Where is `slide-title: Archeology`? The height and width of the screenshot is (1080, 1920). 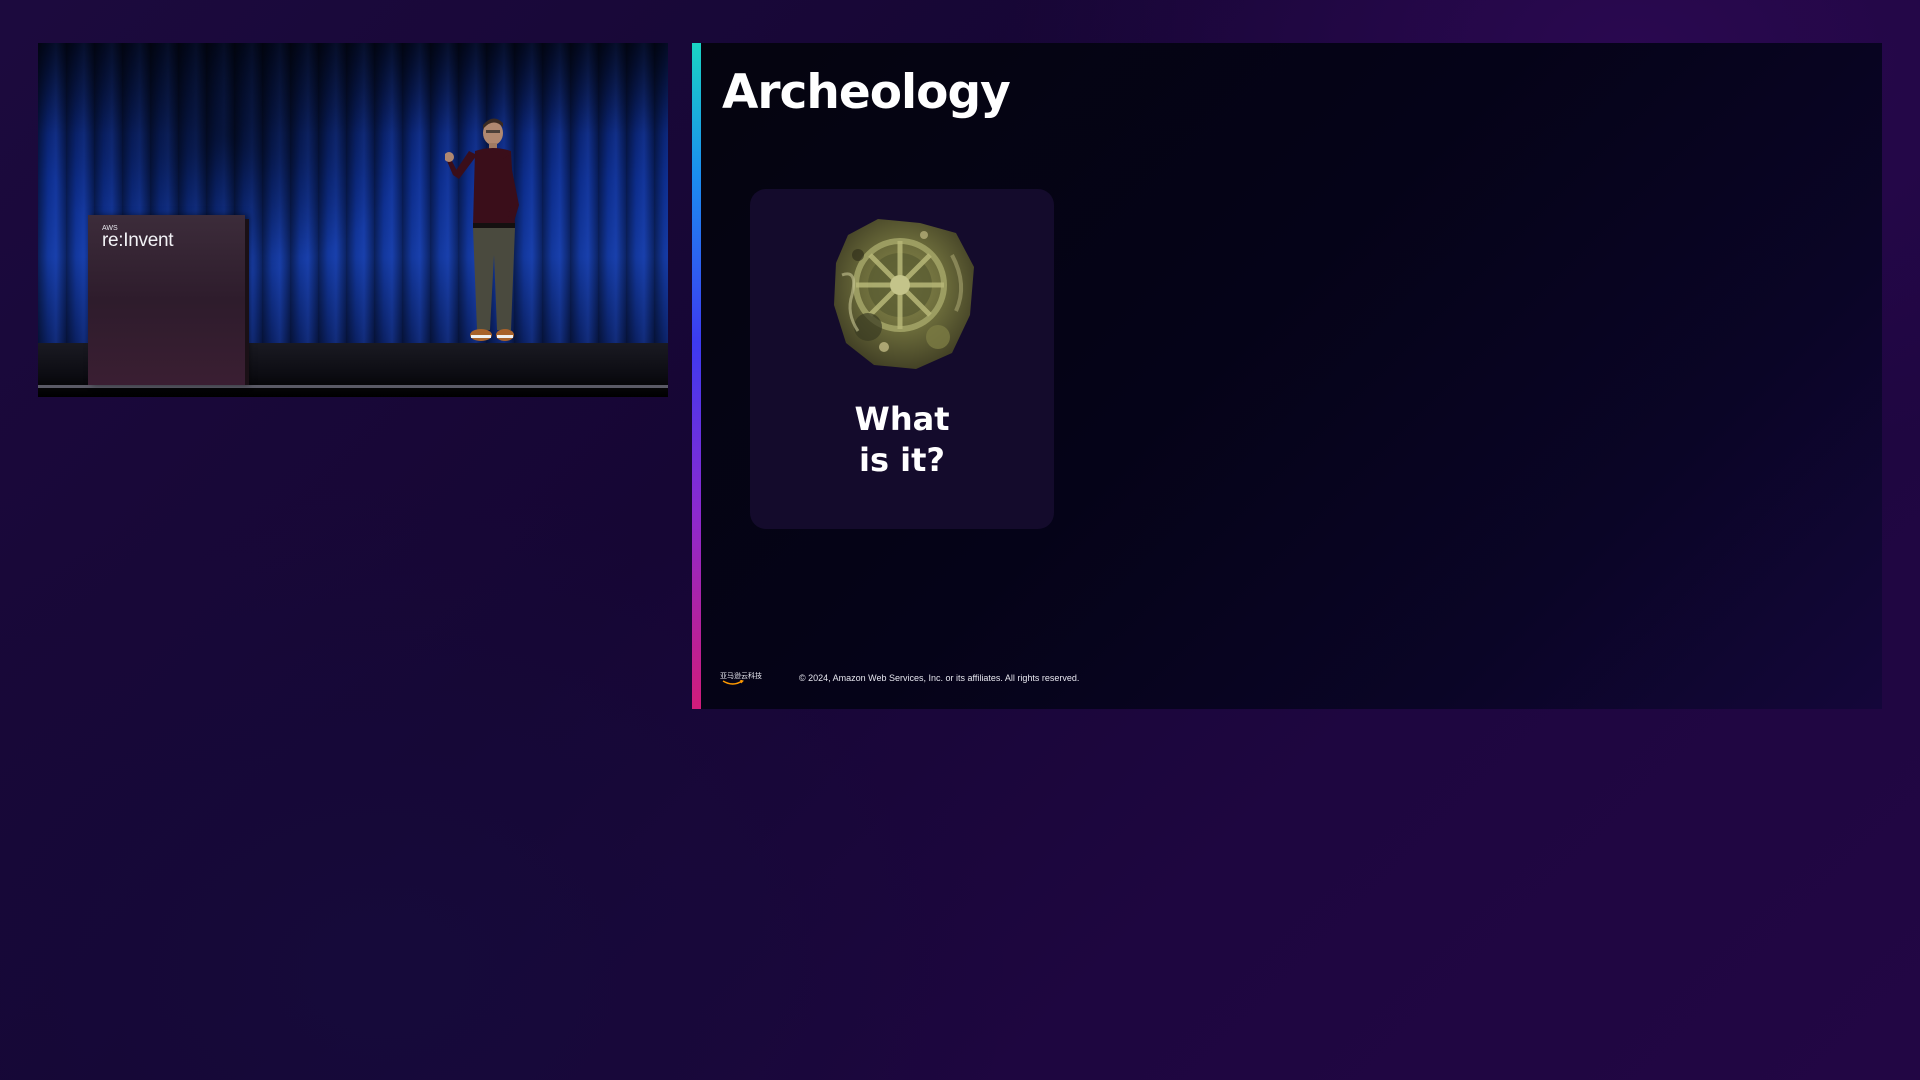
slide-title: Archeology is located at coordinates (866, 92).